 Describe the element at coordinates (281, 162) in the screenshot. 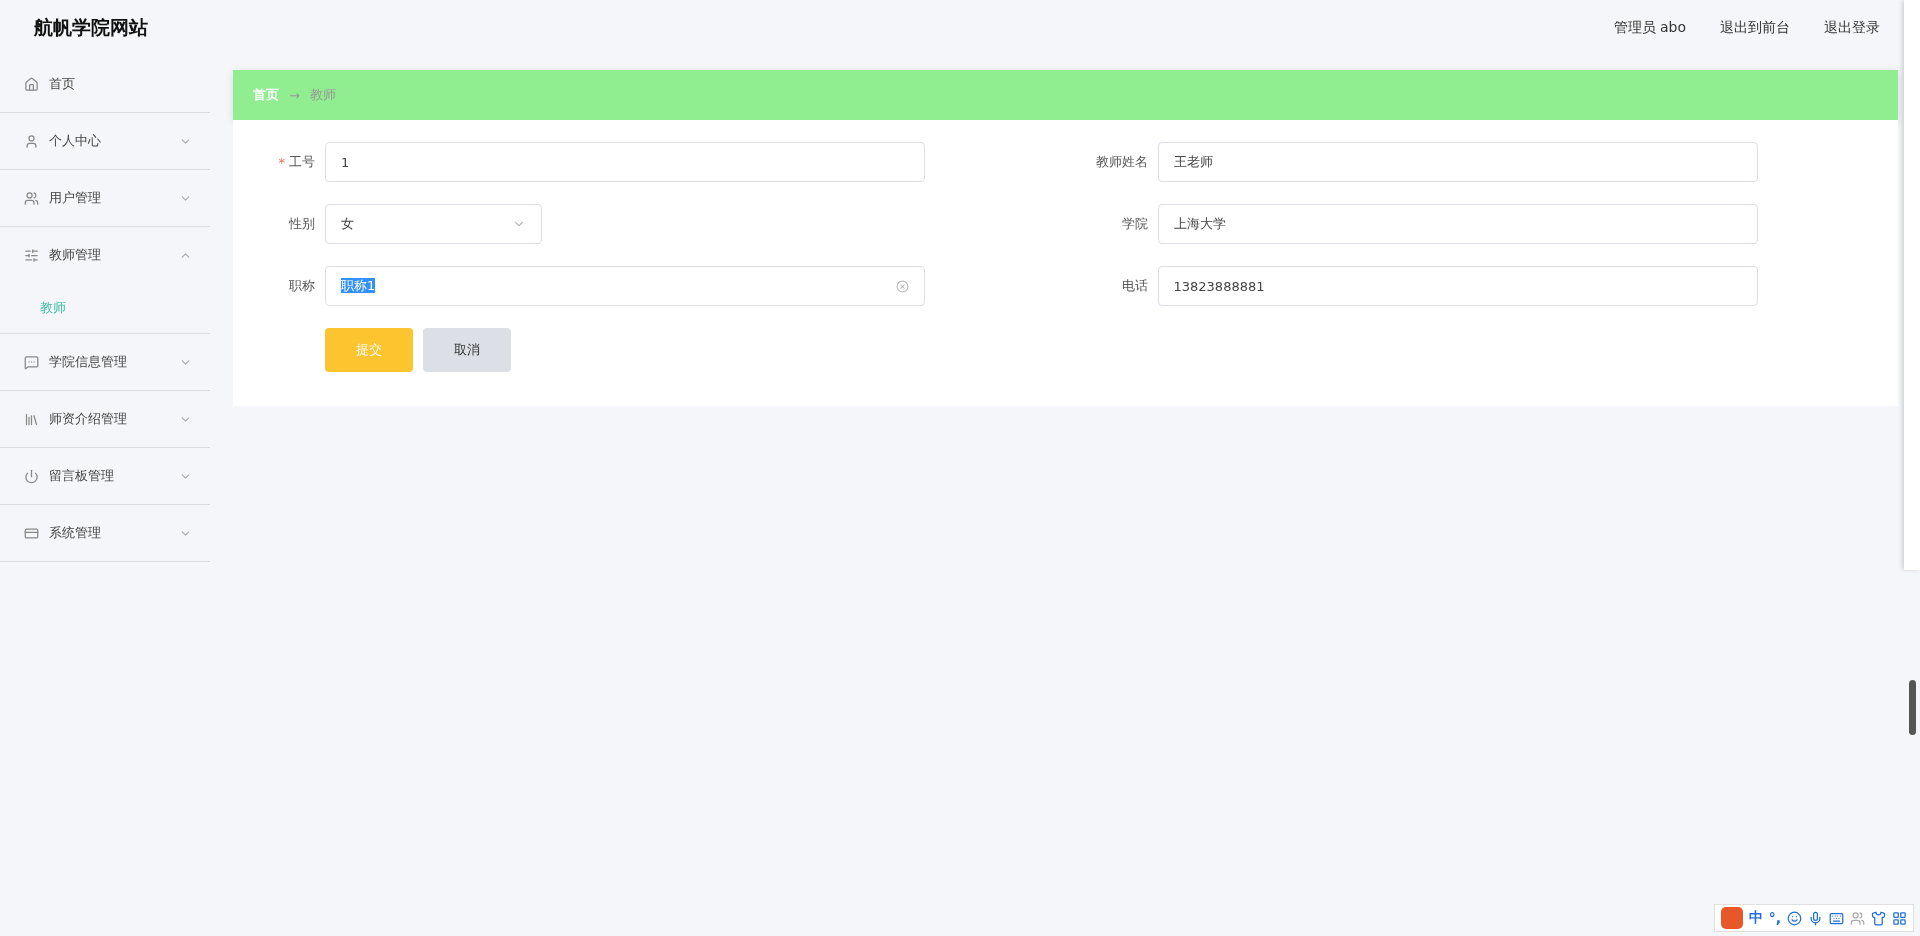

I see `required-mark: *` at that location.